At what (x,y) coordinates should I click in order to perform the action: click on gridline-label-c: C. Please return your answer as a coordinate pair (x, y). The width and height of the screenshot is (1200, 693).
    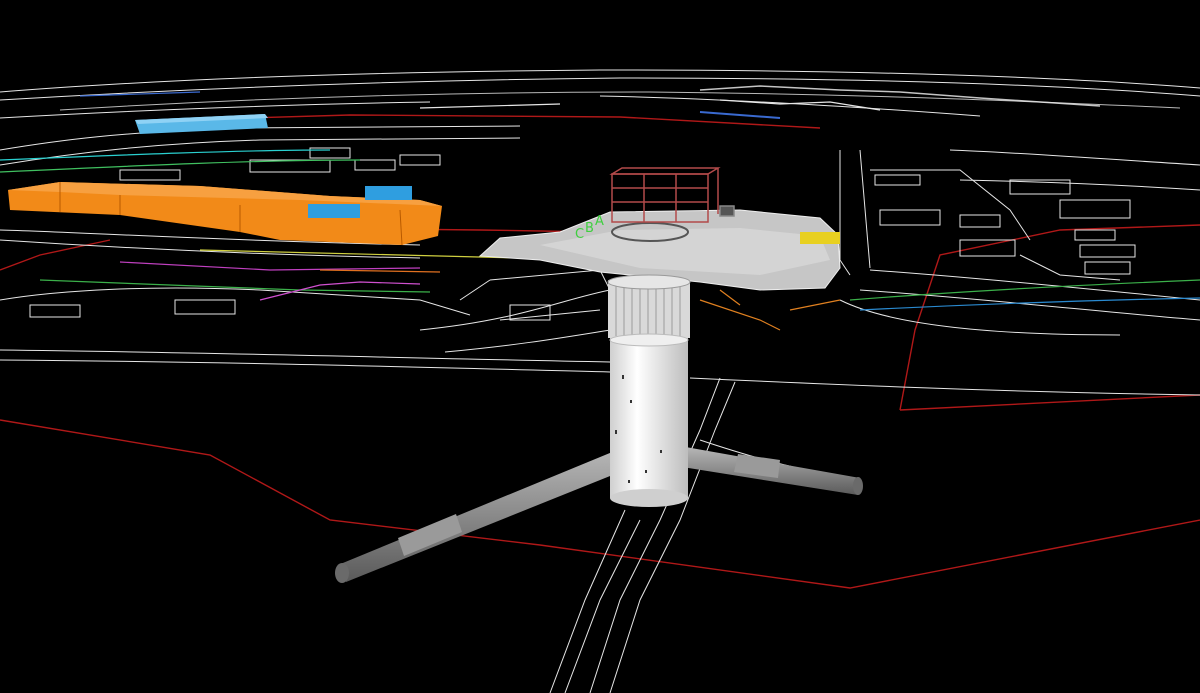
    Looking at the image, I should click on (579, 234).